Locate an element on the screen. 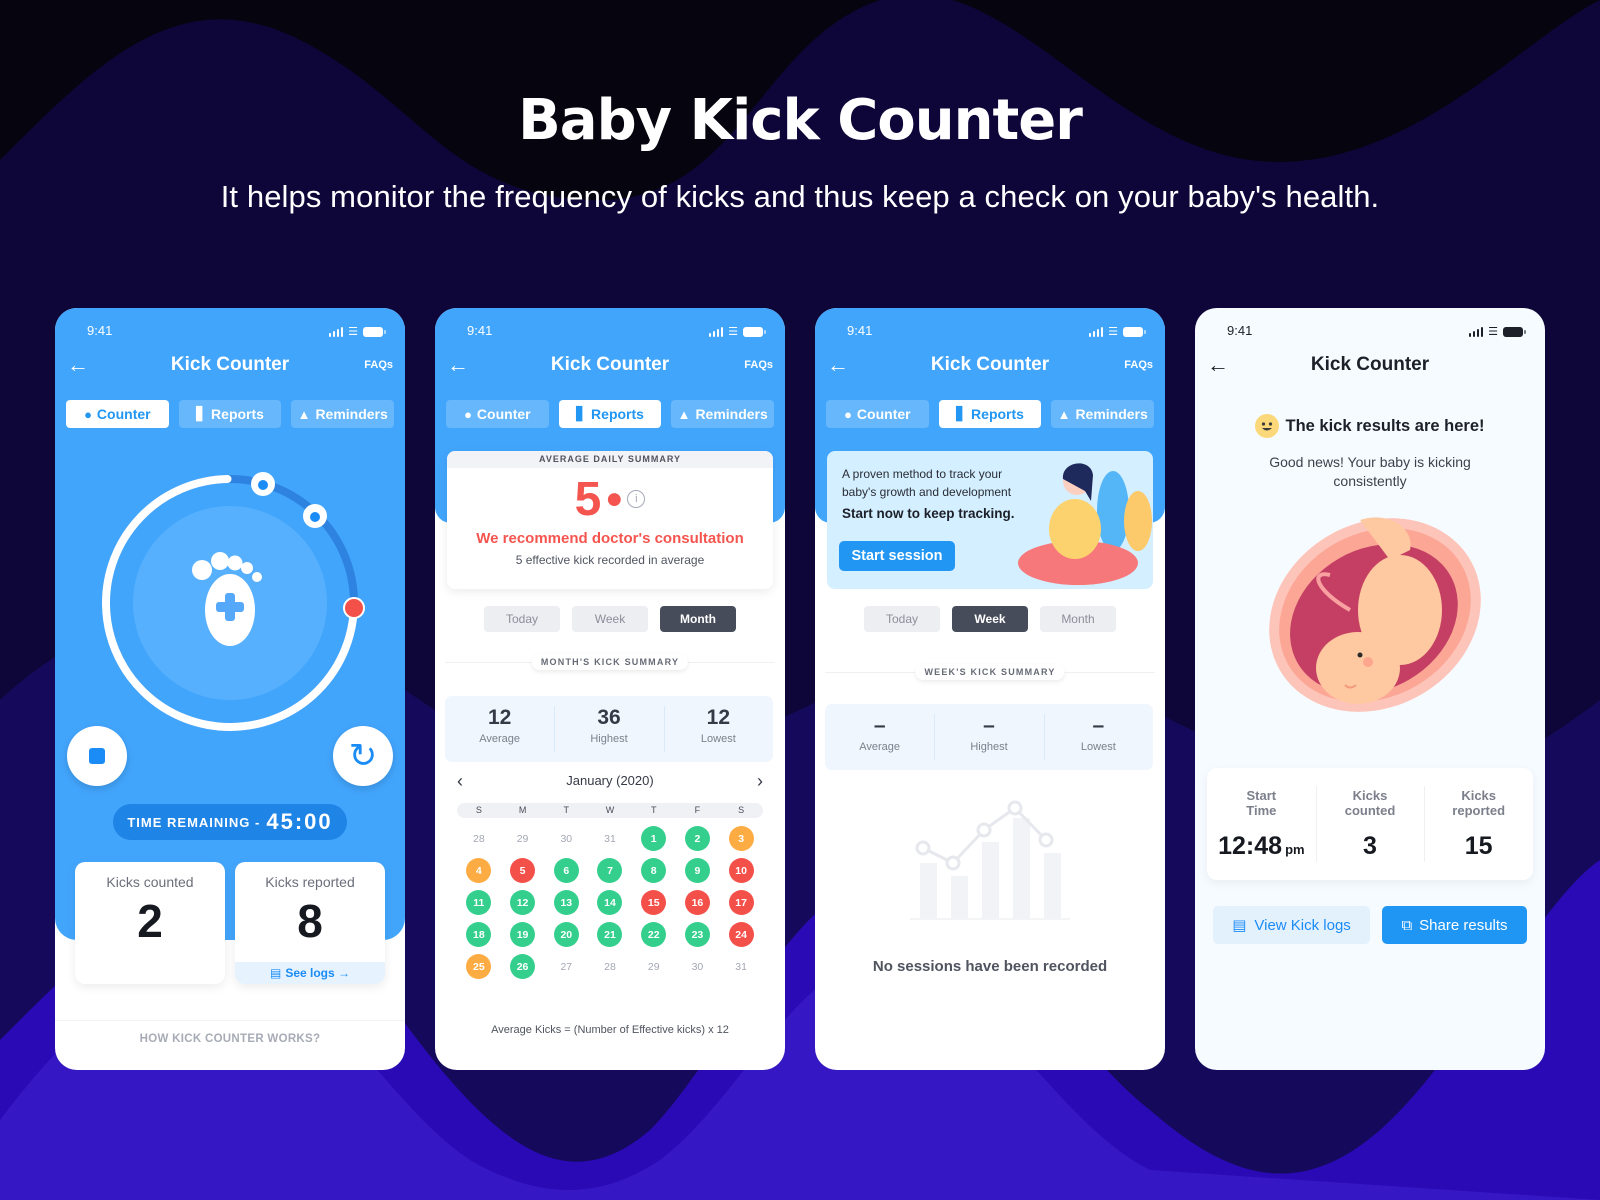 Image resolution: width=1600 pixels, height=1200 pixels. calendar-day: 4 is located at coordinates (479, 870).